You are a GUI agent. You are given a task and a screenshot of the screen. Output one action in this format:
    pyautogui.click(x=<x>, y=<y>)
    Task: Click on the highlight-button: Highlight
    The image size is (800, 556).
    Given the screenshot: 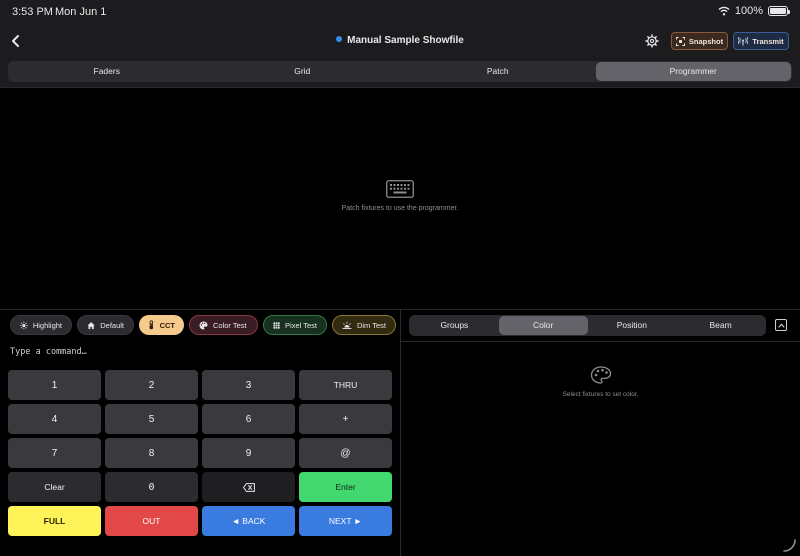 What is the action you would take?
    pyautogui.click(x=41, y=325)
    